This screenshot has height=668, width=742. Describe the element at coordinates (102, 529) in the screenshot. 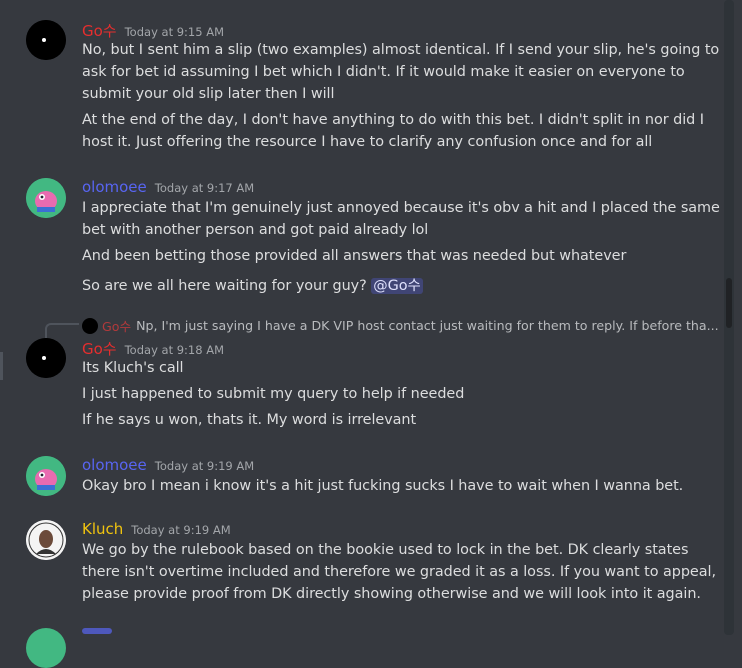

I see `username: Kluch` at that location.